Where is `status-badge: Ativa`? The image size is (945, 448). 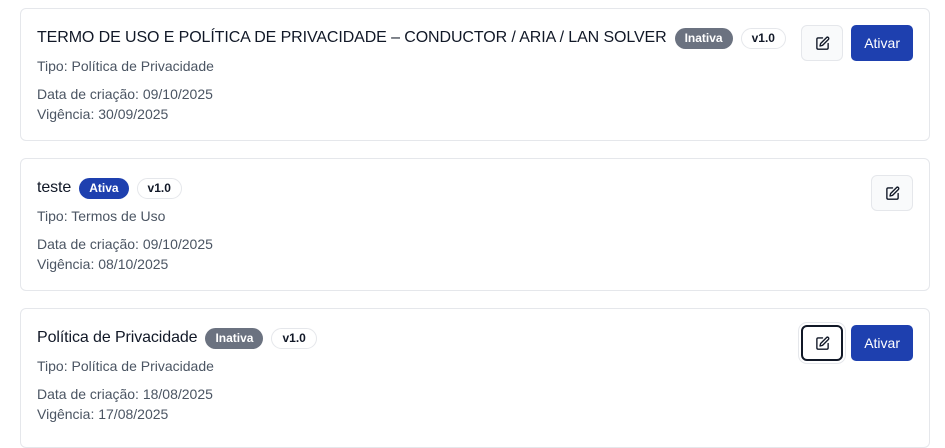 status-badge: Ativa is located at coordinates (104, 188).